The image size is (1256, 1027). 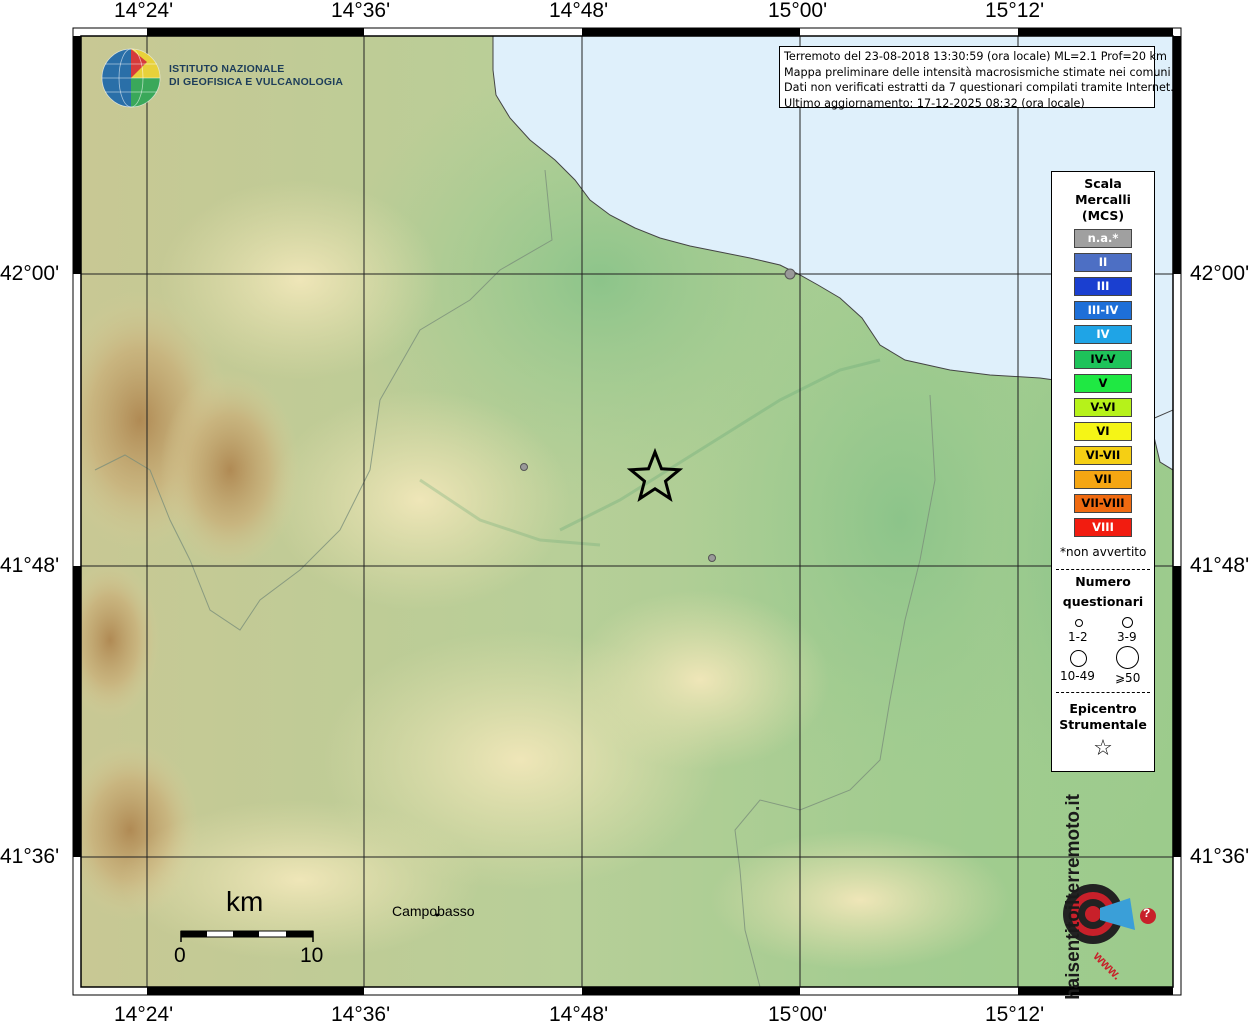 What do you see at coordinates (1103, 383) in the screenshot?
I see `intensity-swatch: V` at bounding box center [1103, 383].